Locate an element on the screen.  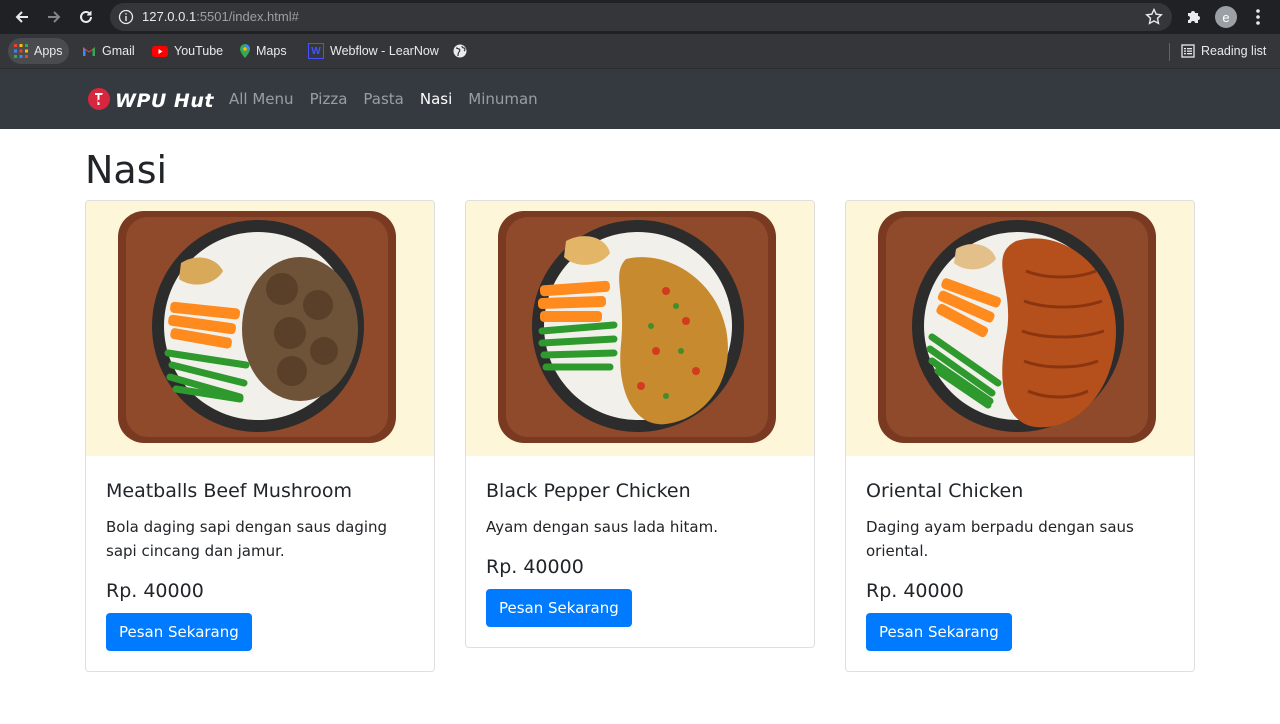
bookmark-label: Maps is located at coordinates (271, 51).